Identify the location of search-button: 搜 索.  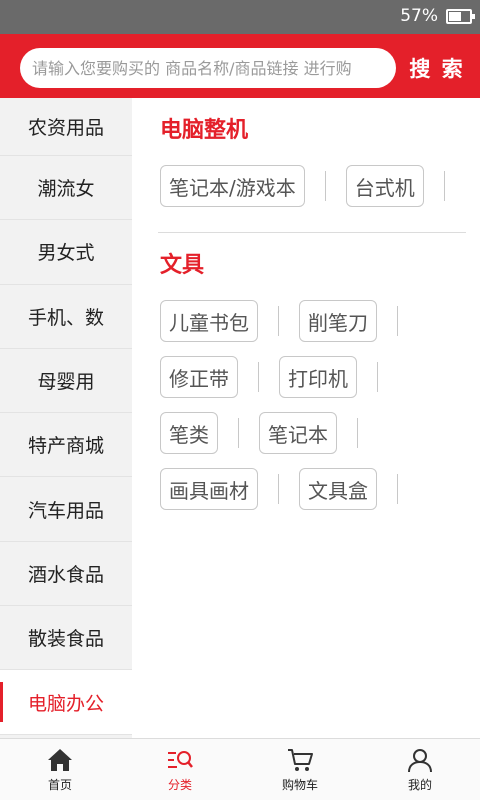
(437, 68).